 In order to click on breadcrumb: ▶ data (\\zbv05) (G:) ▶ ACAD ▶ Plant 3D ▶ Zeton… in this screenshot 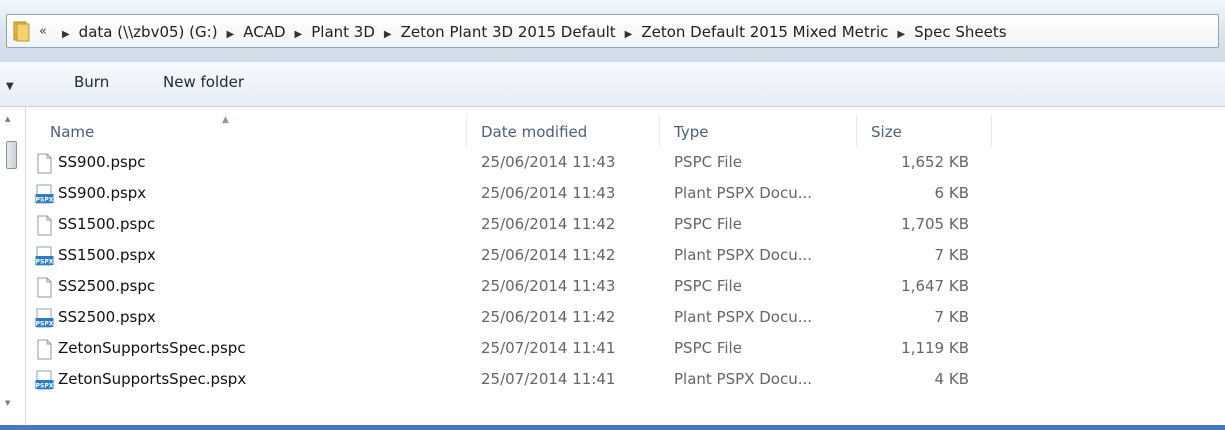, I will do `click(530, 31)`.